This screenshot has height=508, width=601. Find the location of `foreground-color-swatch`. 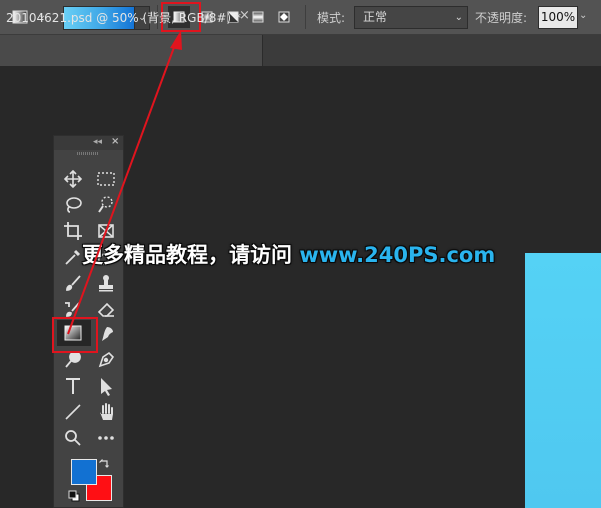

foreground-color-swatch is located at coordinates (84, 472).